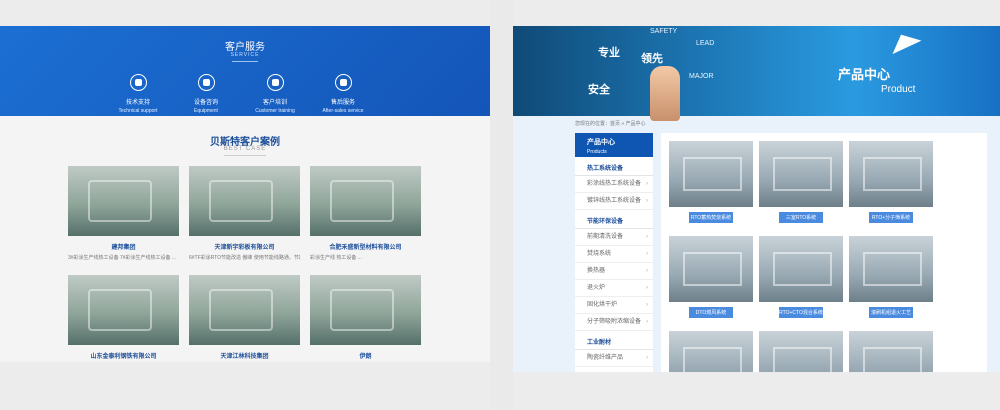 Image resolution: width=1000 pixels, height=410 pixels. What do you see at coordinates (274, 103) in the screenshot?
I see `service-item-name: 客户培训` at bounding box center [274, 103].